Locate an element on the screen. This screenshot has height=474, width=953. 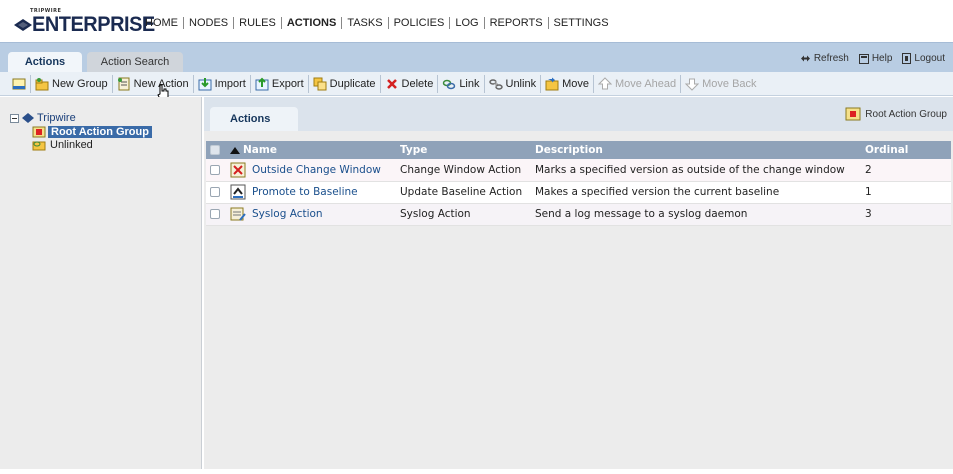
type-column-header: Type is located at coordinates (463, 150).